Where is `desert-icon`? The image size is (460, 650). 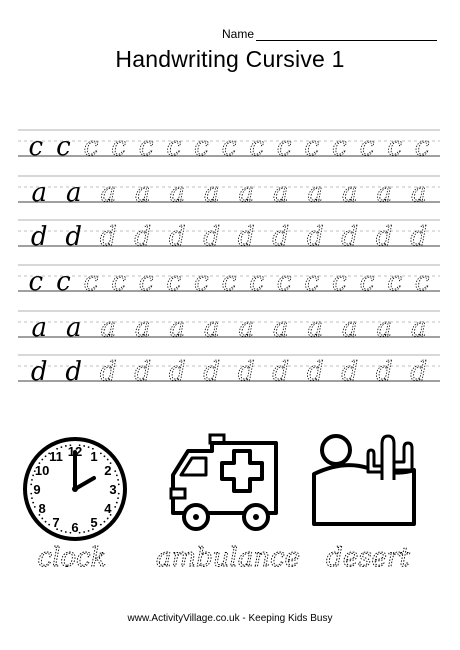 desert-icon is located at coordinates (364, 480).